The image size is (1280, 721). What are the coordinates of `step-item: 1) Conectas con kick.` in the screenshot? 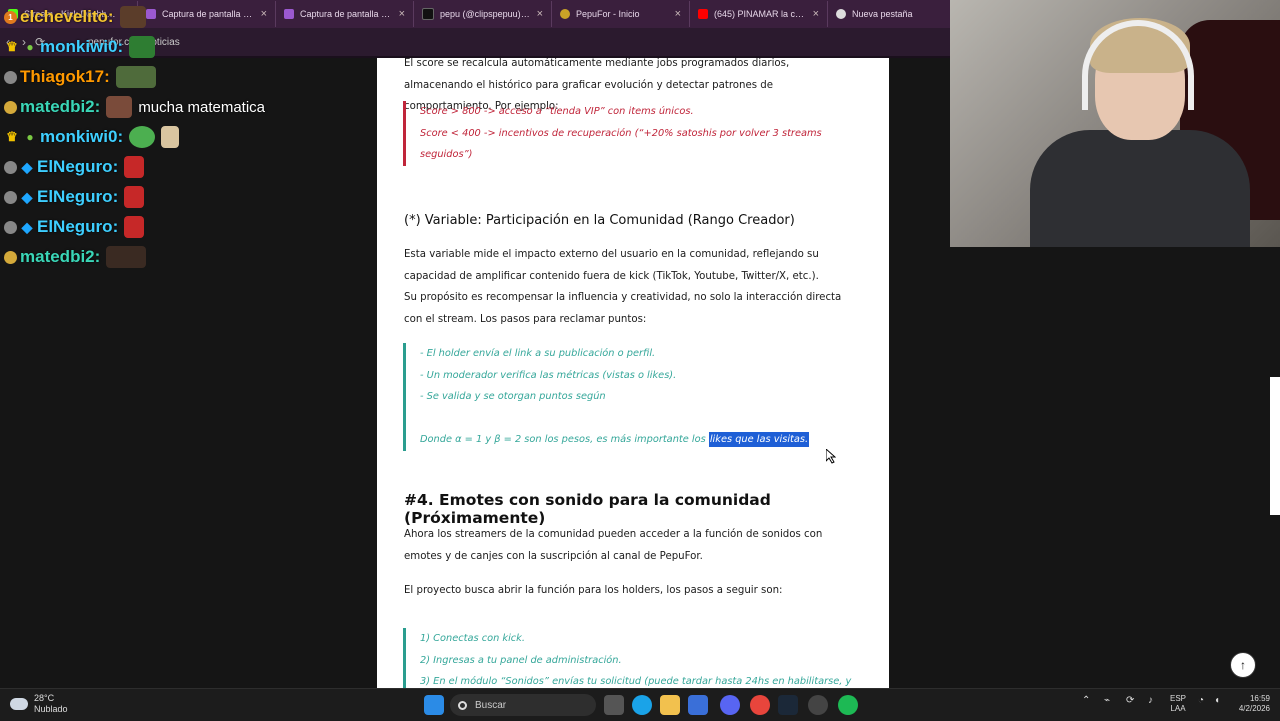 It's located at (472, 638).